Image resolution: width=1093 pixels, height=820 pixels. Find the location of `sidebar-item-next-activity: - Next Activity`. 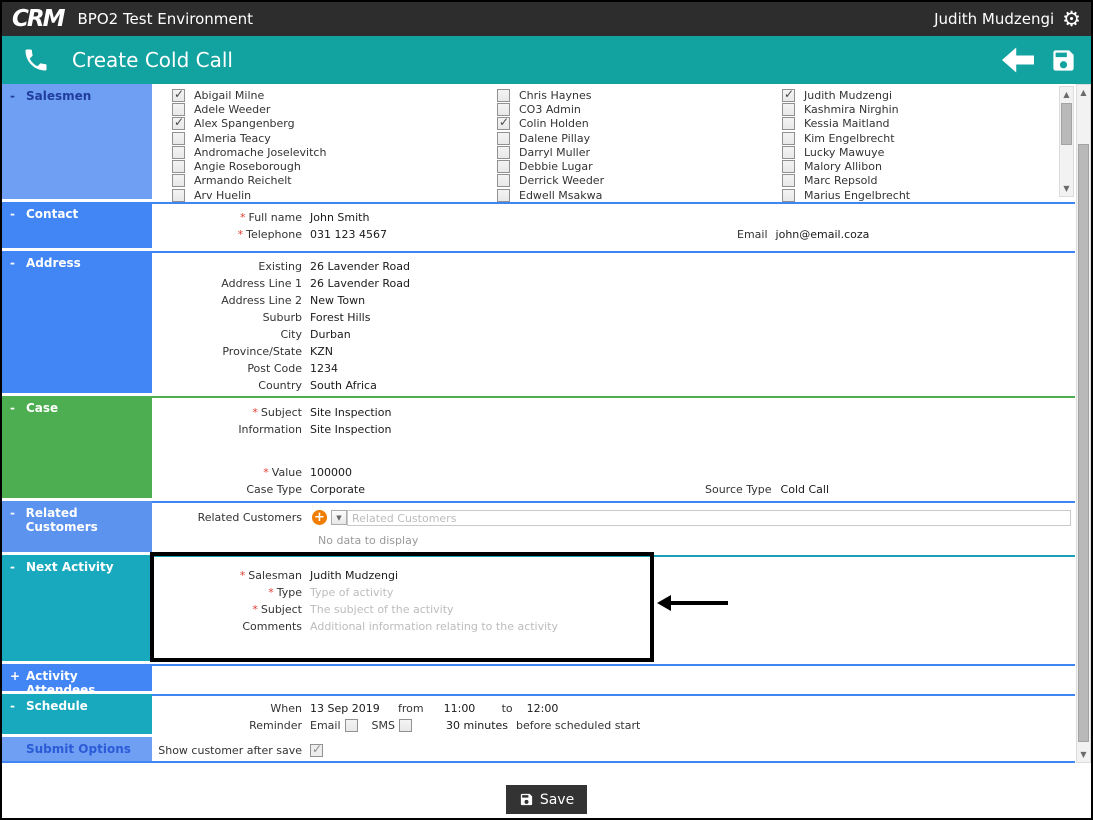

sidebar-item-next-activity: - Next Activity is located at coordinates (77, 608).